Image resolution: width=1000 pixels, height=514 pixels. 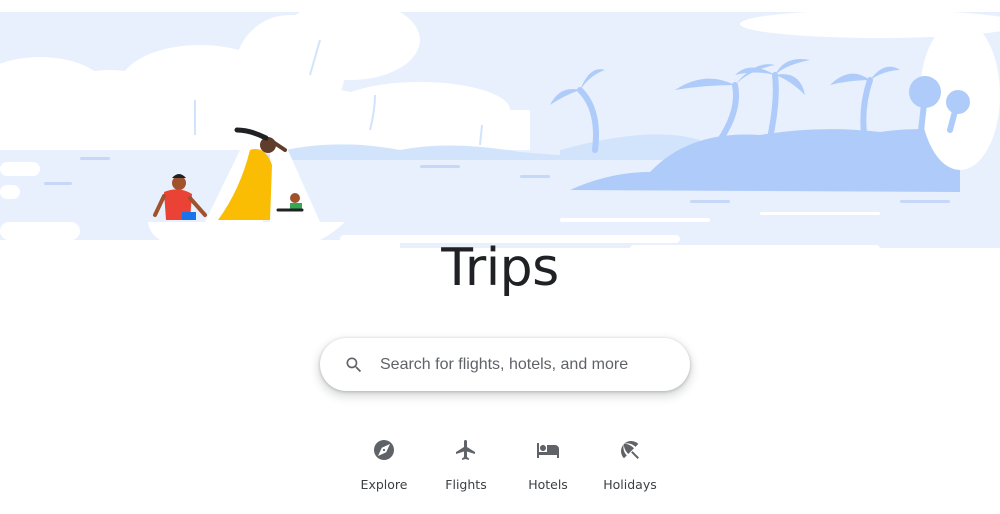 What do you see at coordinates (384, 450) in the screenshot?
I see `compass-icon` at bounding box center [384, 450].